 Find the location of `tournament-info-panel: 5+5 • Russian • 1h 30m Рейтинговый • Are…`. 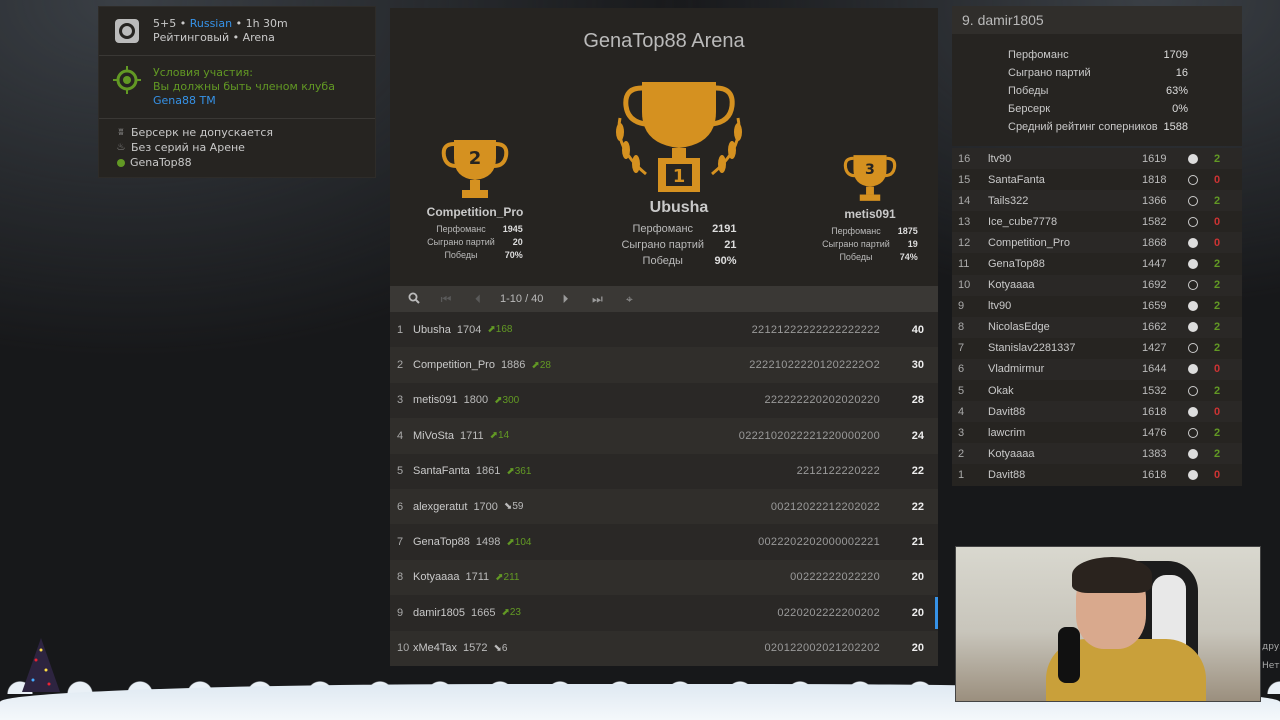

tournament-info-panel: 5+5 • Russian • 1h 30m Рейтинговый • Are… is located at coordinates (237, 92).